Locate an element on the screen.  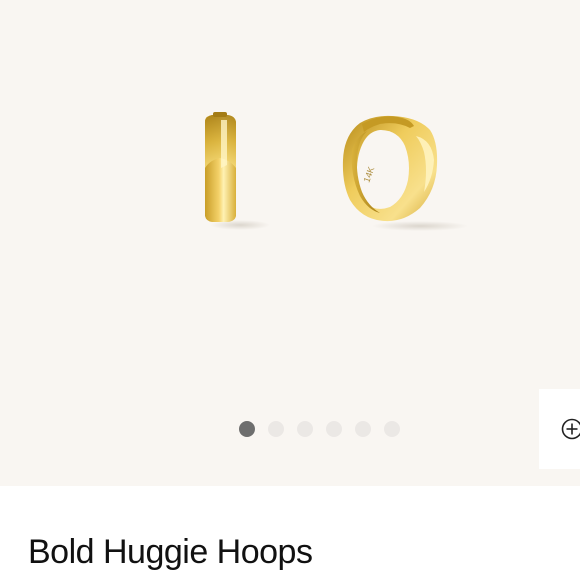
zoom-plus-icon is located at coordinates (570, 429).